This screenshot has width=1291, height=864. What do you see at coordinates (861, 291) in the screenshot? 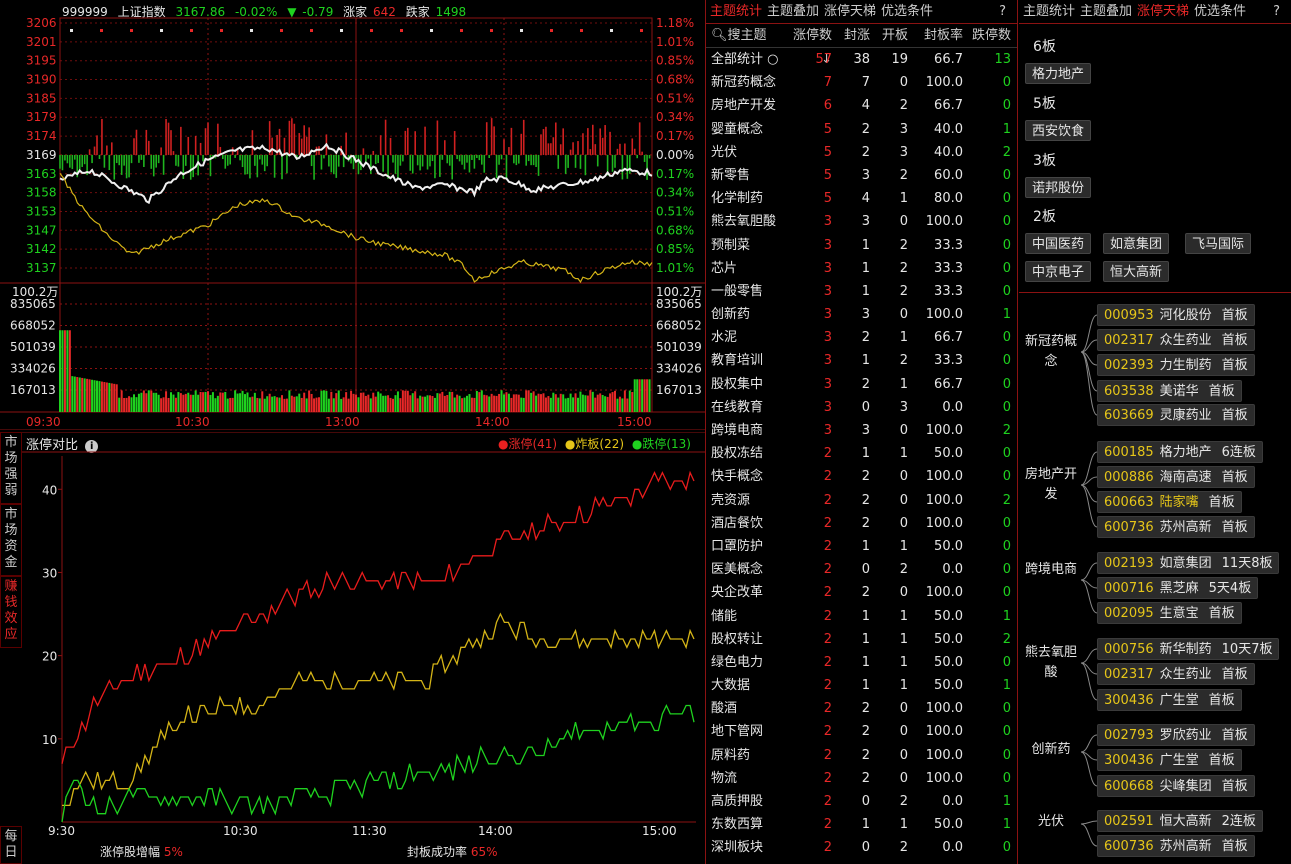
I see `table-row: 一般零售 3 1 2 33.3 0` at bounding box center [861, 291].